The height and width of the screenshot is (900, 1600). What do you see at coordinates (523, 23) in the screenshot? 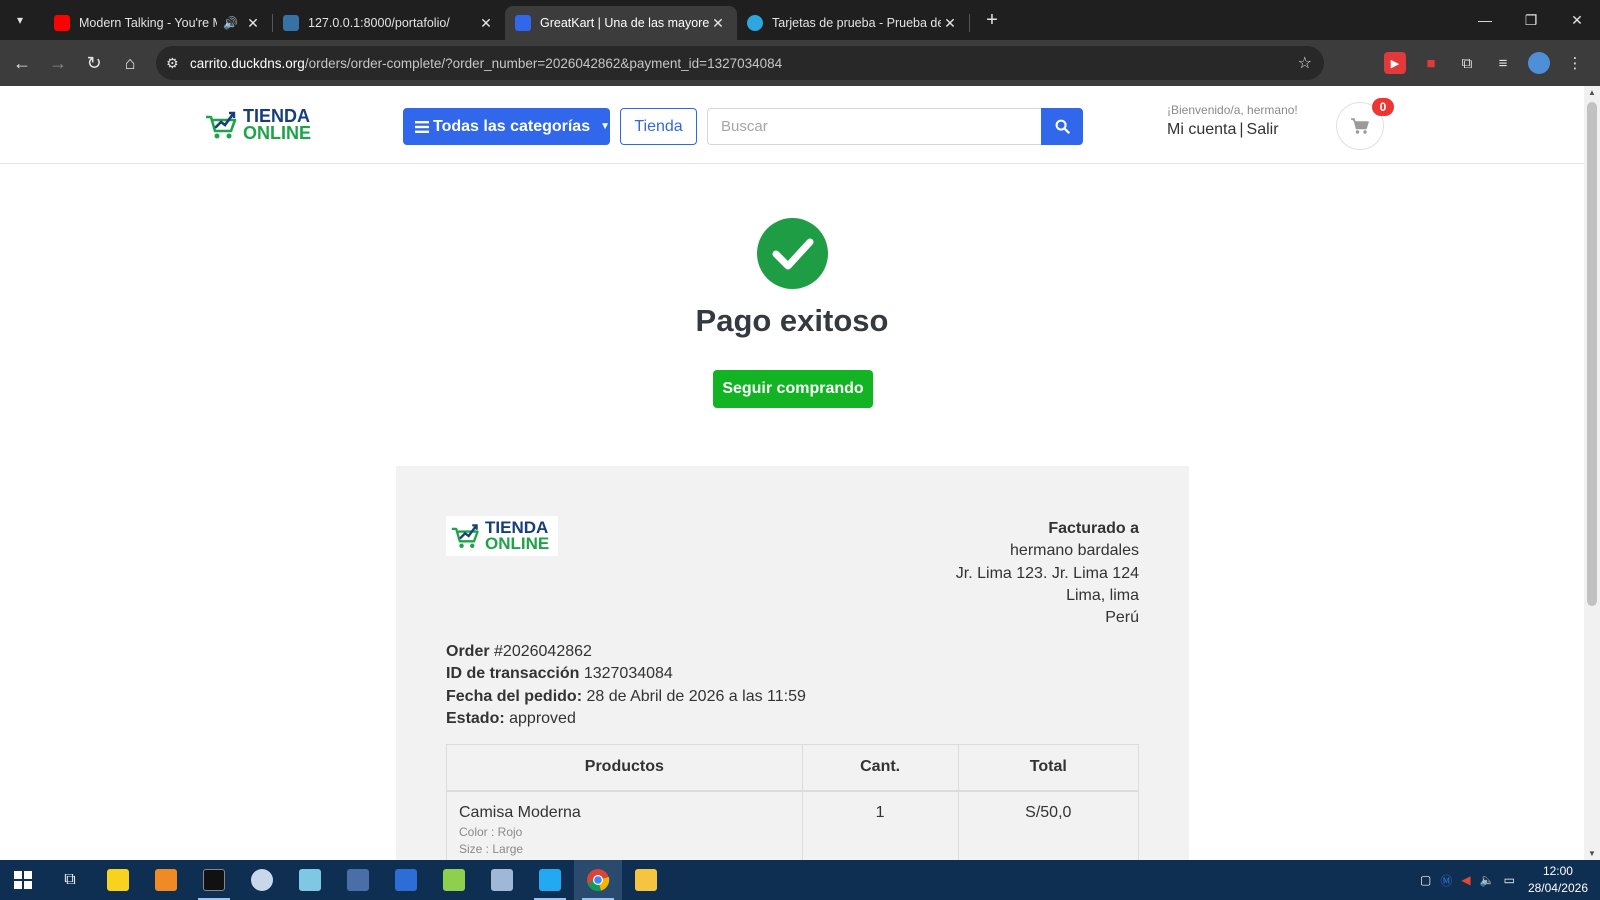
I see `greatkart-favicon-icon` at bounding box center [523, 23].